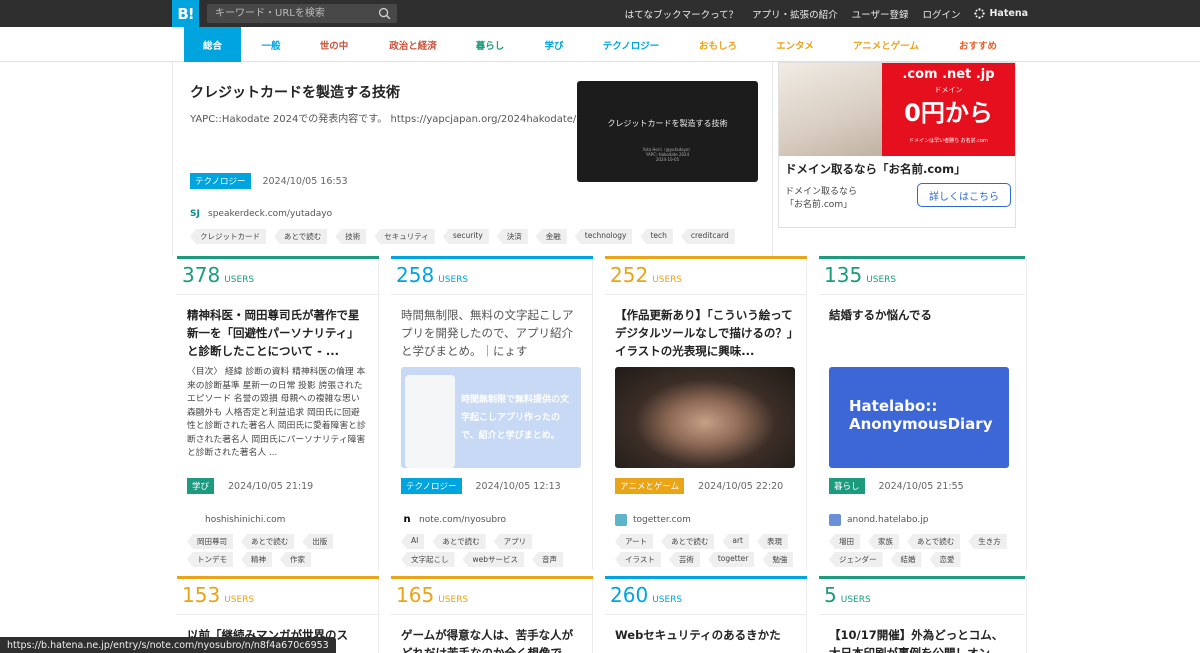 This screenshot has width=1200, height=653. Describe the element at coordinates (653, 520) in the screenshot. I see `entry-domain: togetter.com` at that location.